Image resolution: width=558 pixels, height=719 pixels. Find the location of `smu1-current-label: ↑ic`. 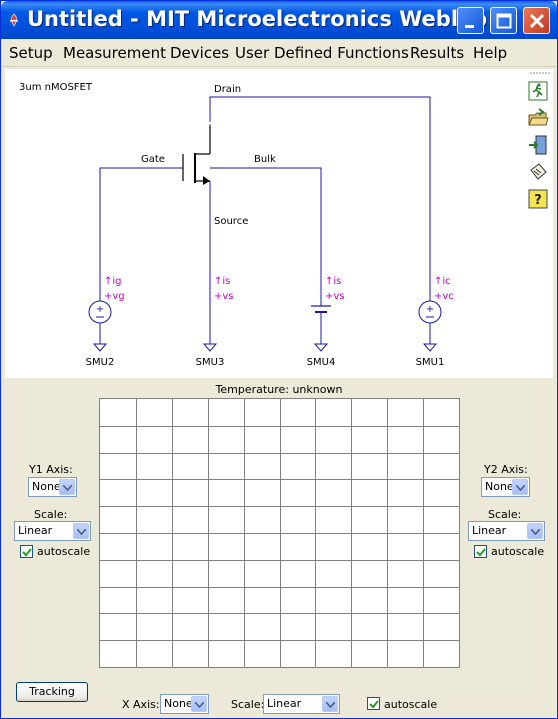

smu1-current-label: ↑ic is located at coordinates (442, 281).